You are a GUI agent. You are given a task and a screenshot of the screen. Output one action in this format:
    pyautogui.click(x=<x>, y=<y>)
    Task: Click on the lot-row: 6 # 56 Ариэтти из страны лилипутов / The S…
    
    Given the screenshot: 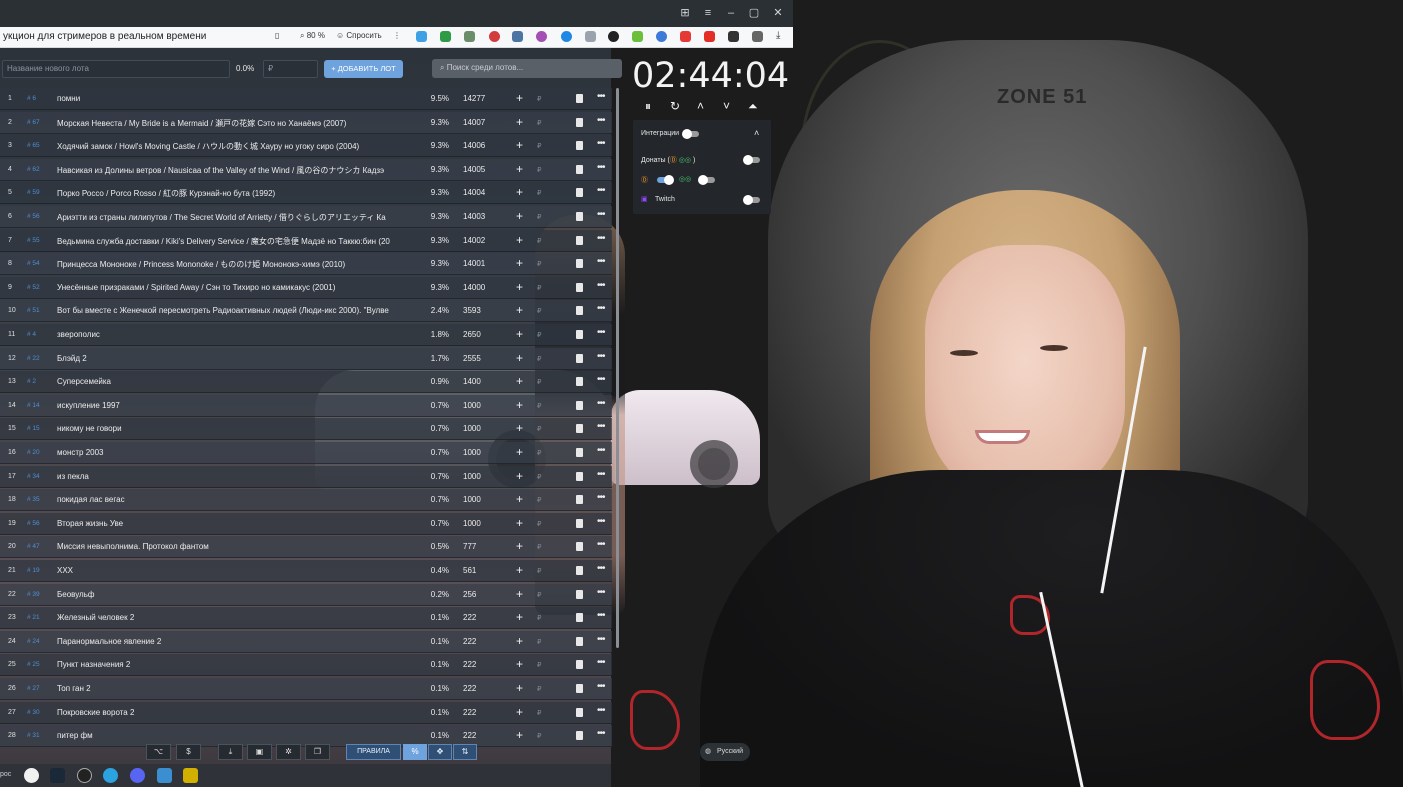 What is the action you would take?
    pyautogui.click(x=306, y=217)
    